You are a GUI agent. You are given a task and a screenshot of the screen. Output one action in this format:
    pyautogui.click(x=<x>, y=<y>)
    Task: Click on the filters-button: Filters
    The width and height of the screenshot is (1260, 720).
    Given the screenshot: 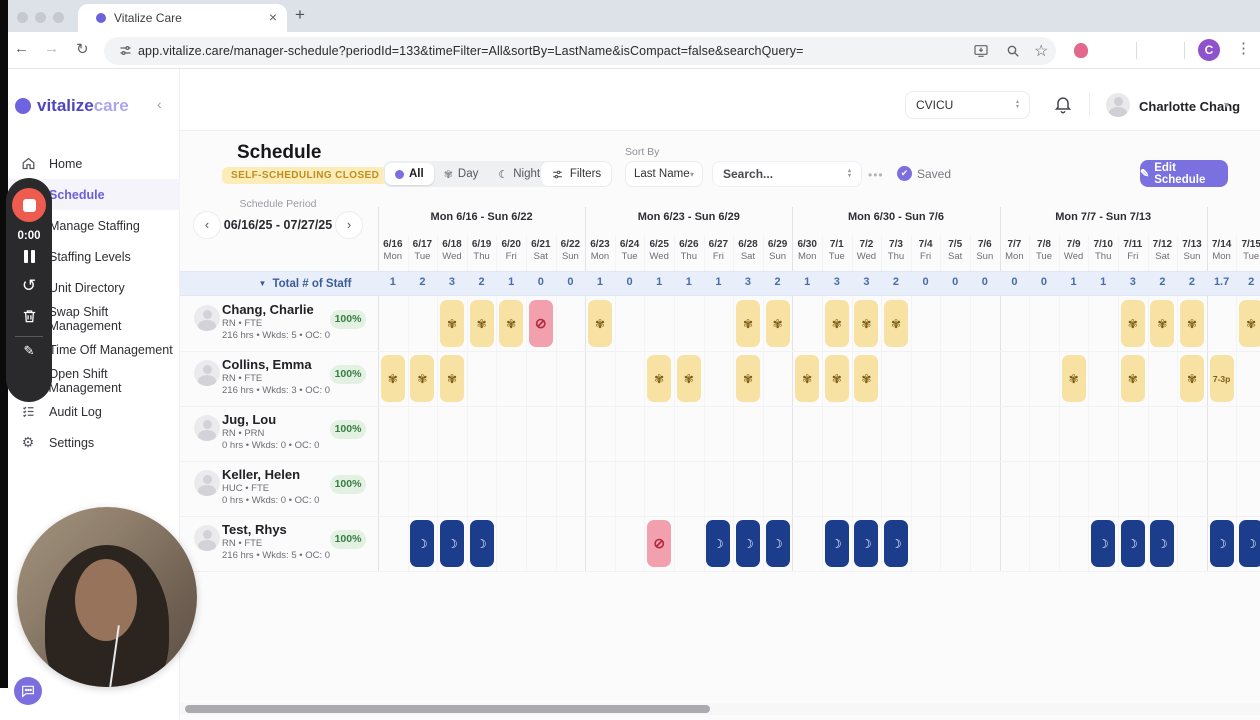 What is the action you would take?
    pyautogui.click(x=576, y=174)
    